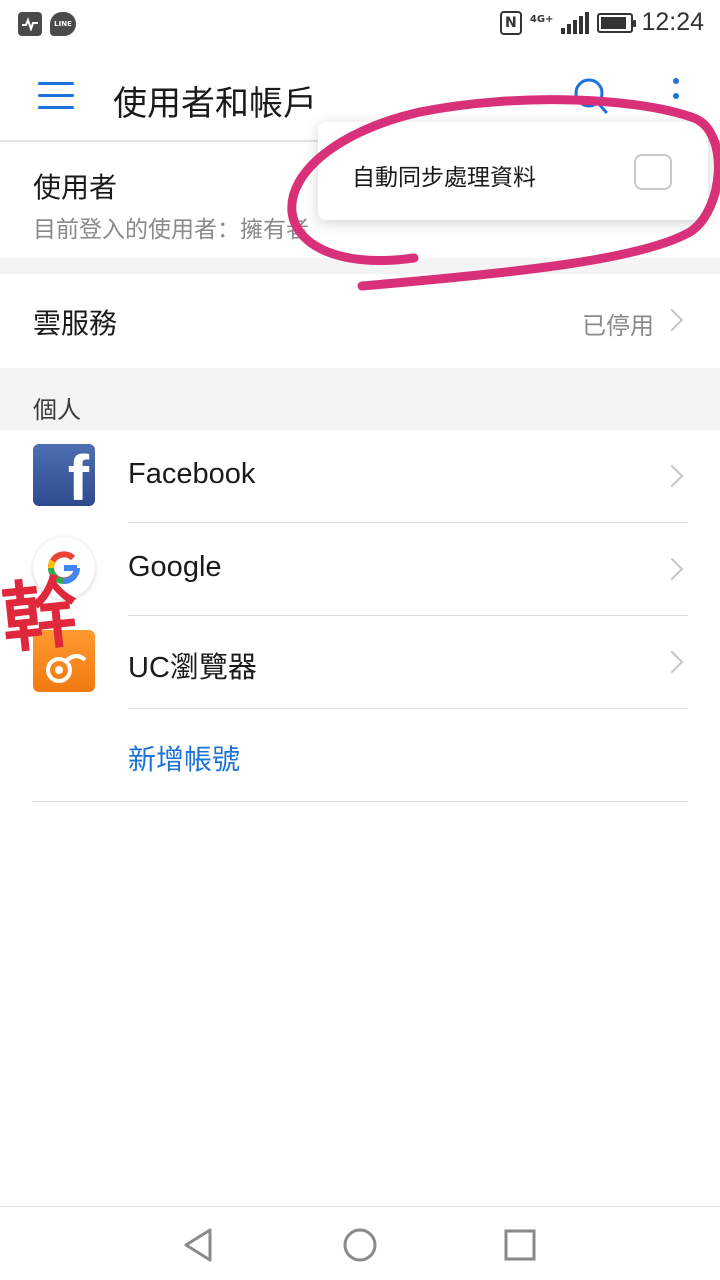 Image resolution: width=720 pixels, height=1280 pixels. I want to click on home-icon, so click(360, 1245).